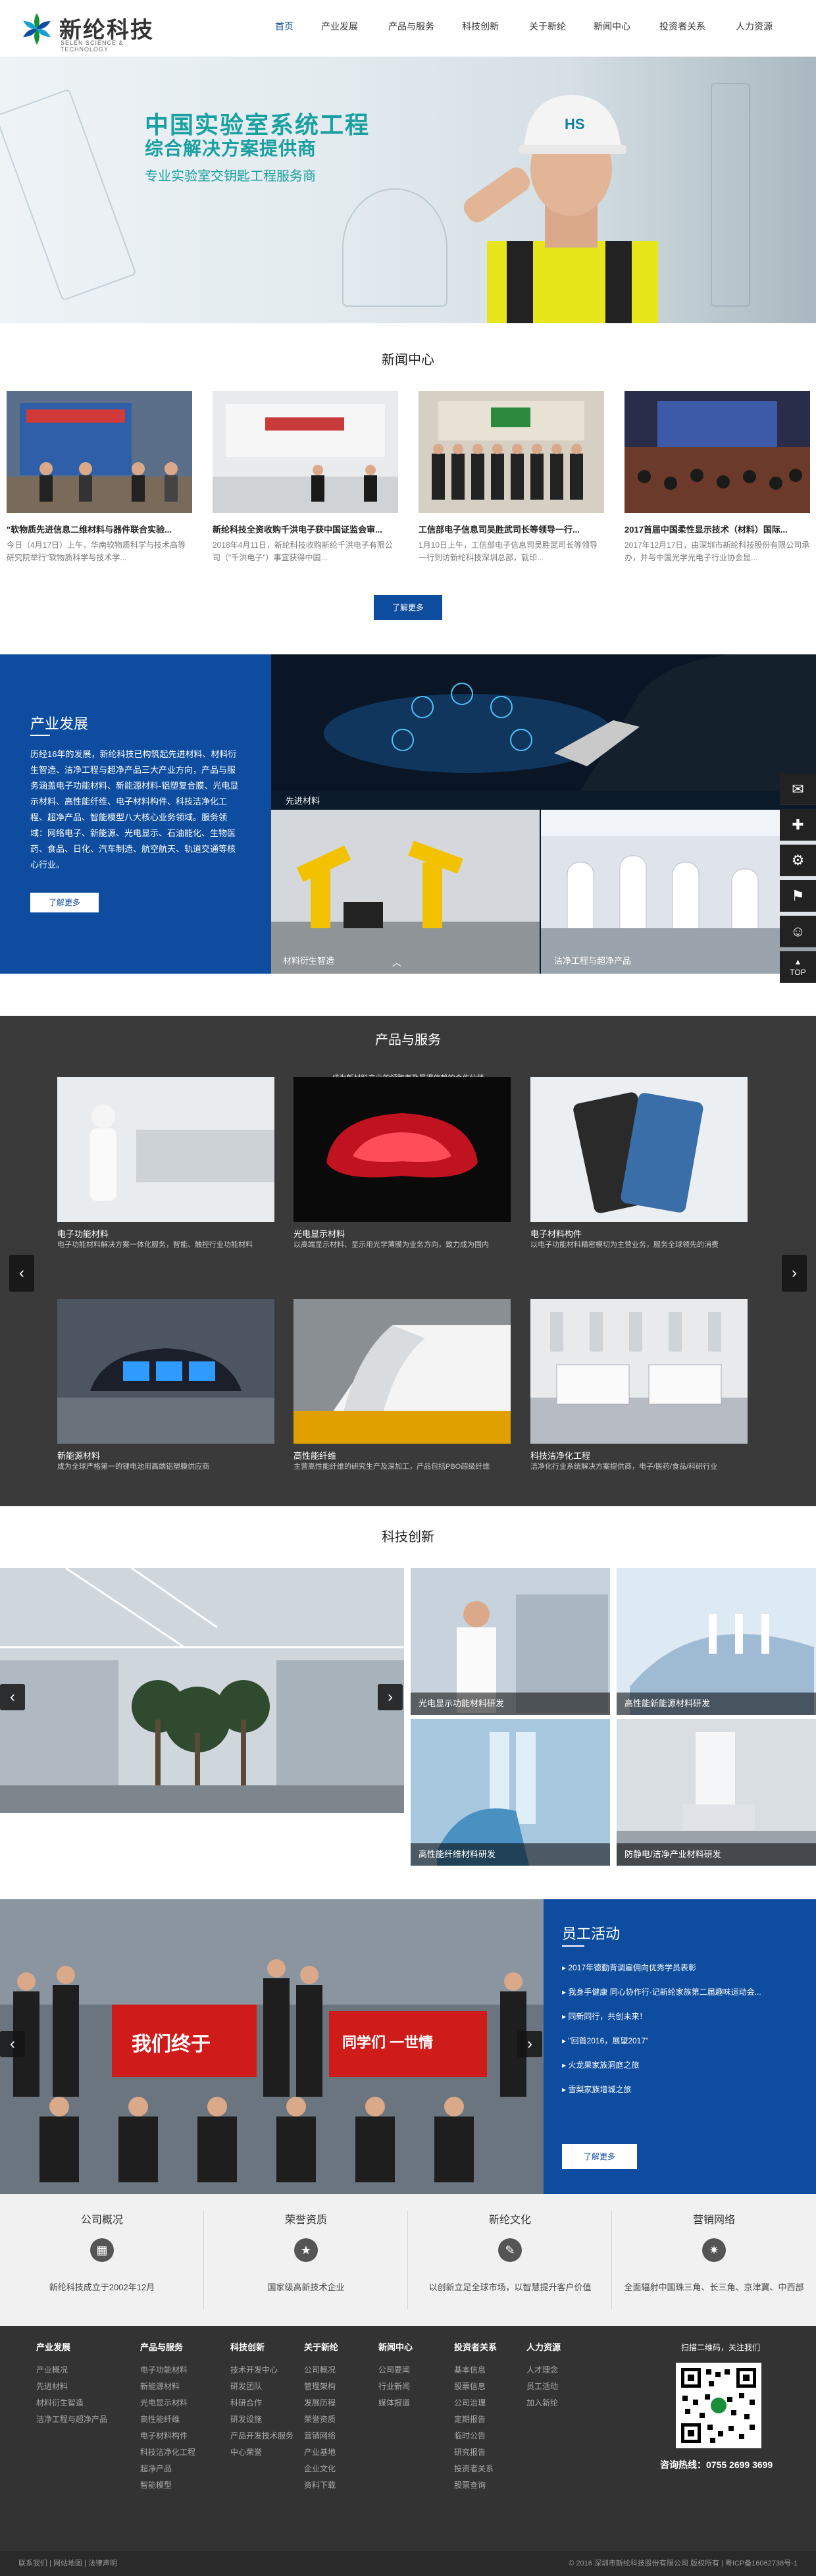 Image resolution: width=816 pixels, height=2576 pixels. I want to click on footer-column-head: 新闻中心, so click(411, 2346).